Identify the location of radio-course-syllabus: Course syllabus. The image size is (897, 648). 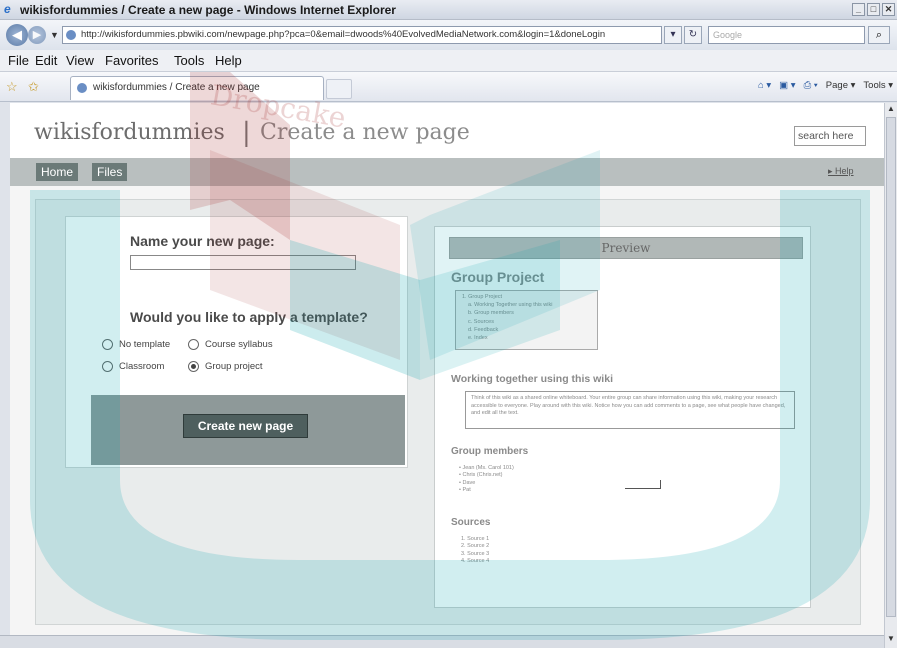
(230, 344).